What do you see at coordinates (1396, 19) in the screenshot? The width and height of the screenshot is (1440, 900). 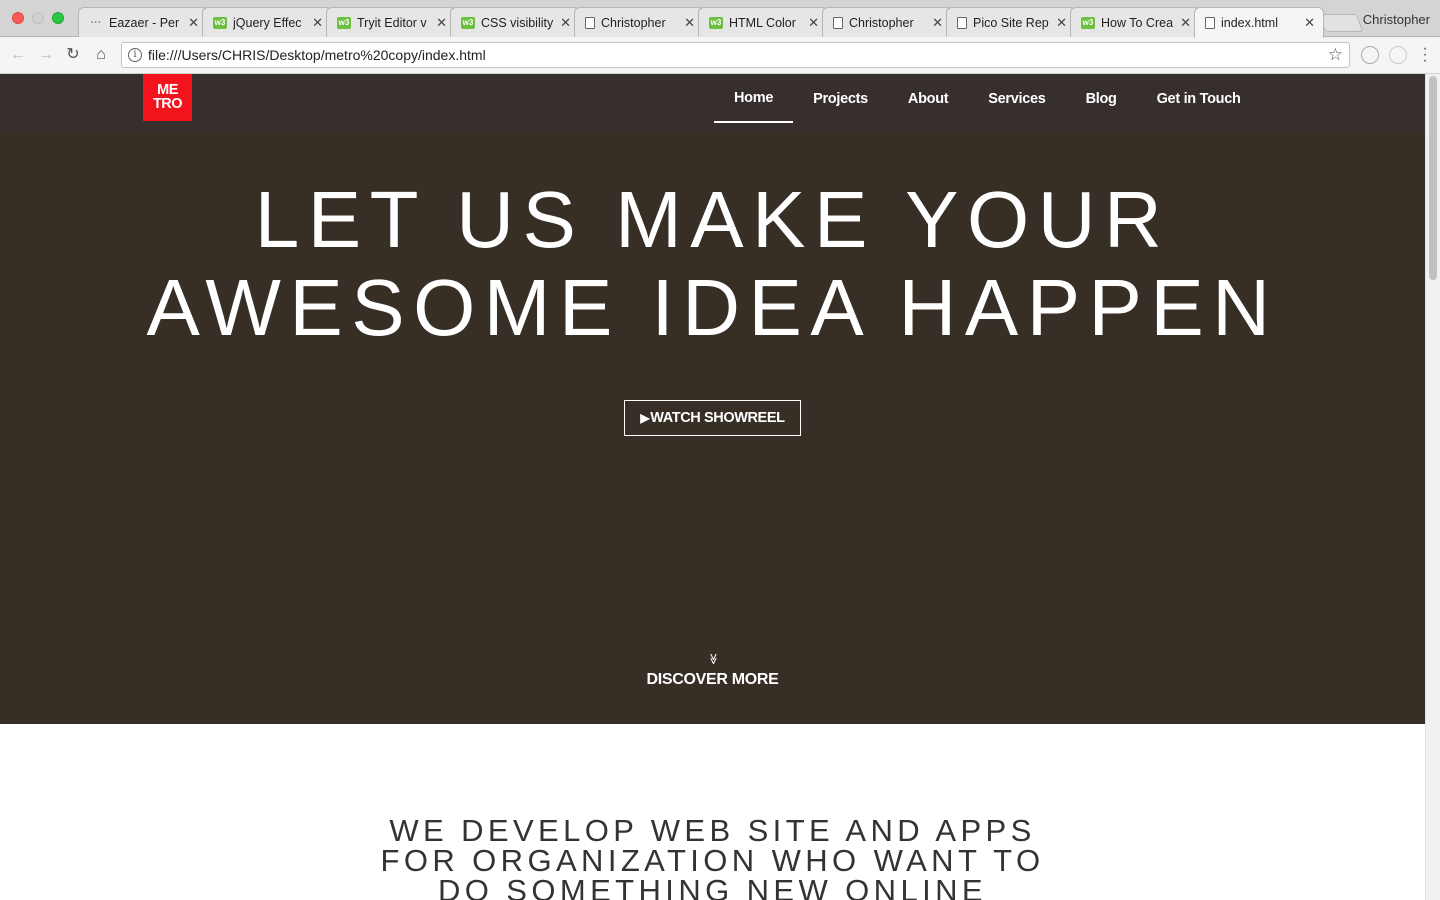 I see `profile-name: Christopher` at bounding box center [1396, 19].